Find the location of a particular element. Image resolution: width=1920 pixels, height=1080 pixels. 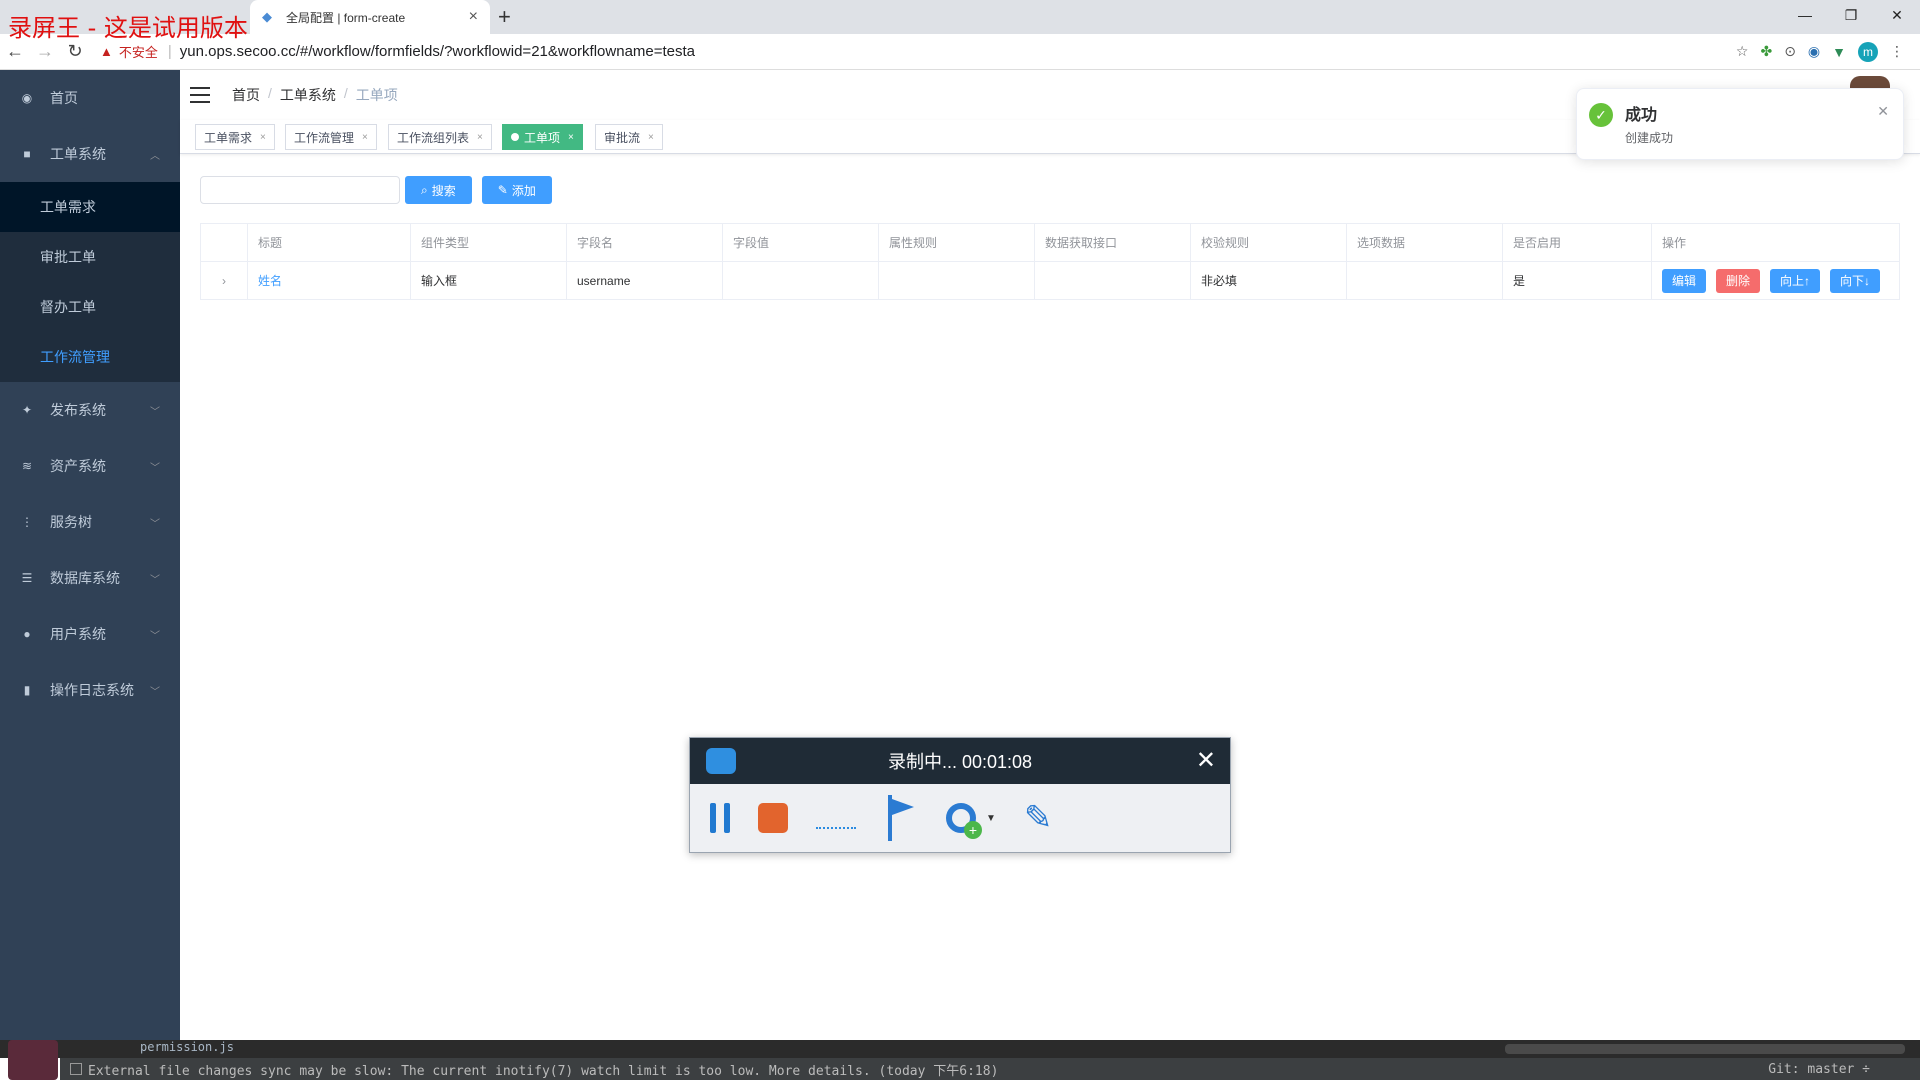

forward-icon: → is located at coordinates (45, 51).